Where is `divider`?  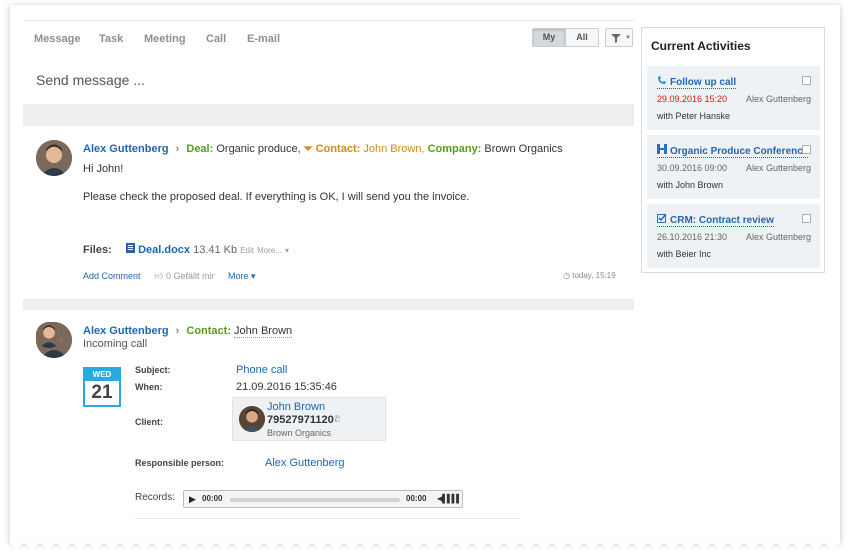
divider is located at coordinates (327, 518).